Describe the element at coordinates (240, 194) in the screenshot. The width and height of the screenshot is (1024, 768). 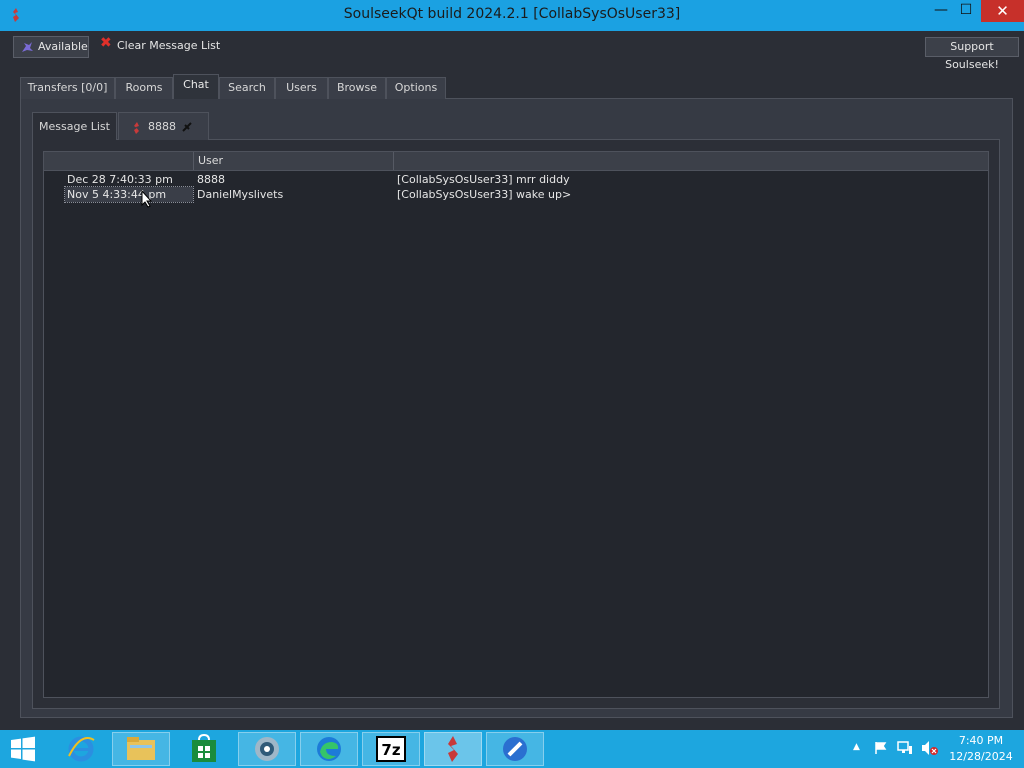
I see `row-user: DanielMyslivets` at that location.